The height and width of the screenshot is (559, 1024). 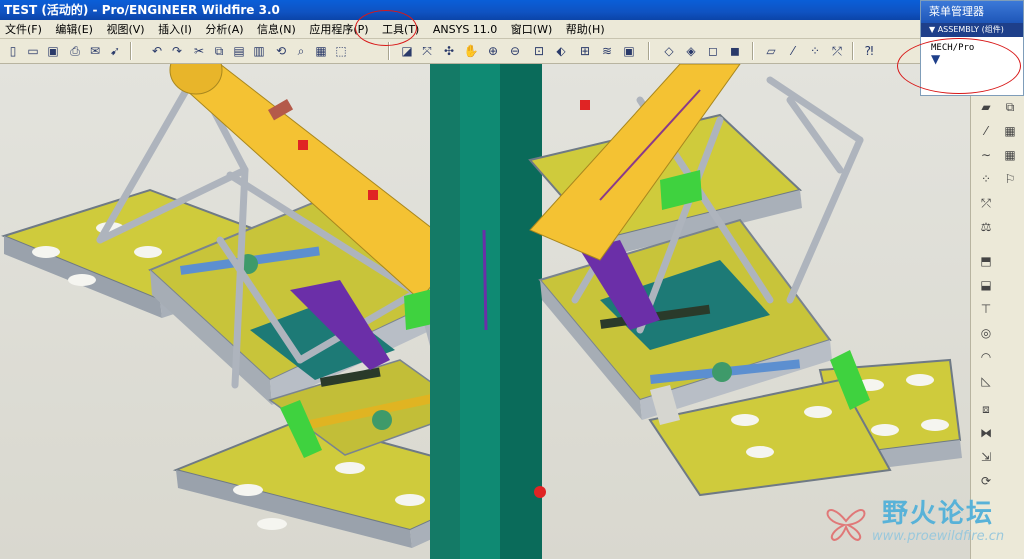 I want to click on cut-icon: ✂, so click(x=199, y=51).